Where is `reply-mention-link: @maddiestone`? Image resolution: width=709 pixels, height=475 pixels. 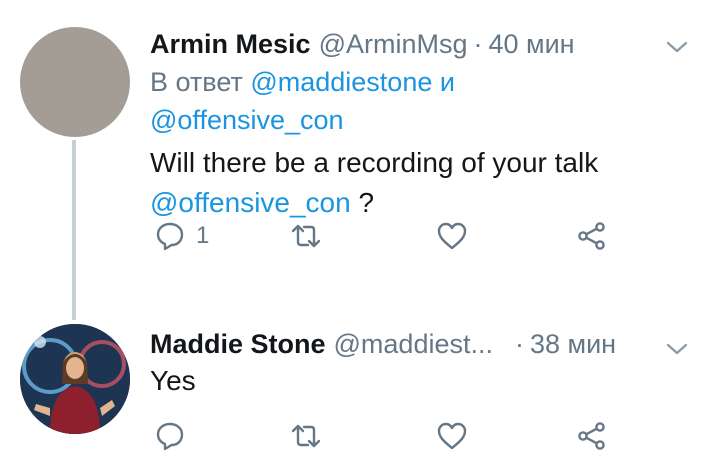 reply-mention-link: @maddiestone is located at coordinates (341, 82).